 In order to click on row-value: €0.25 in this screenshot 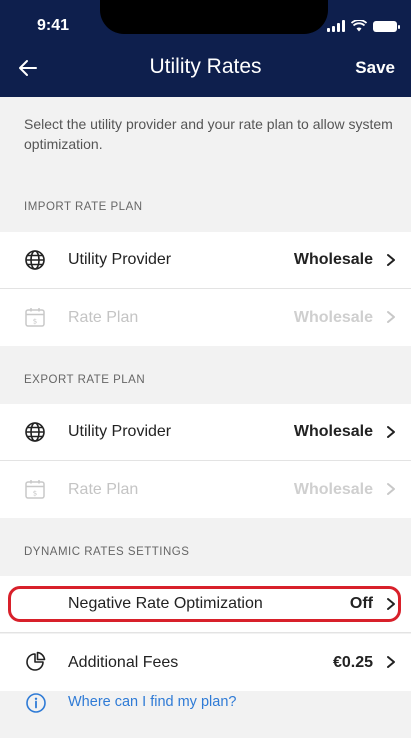, I will do `click(352, 662)`.